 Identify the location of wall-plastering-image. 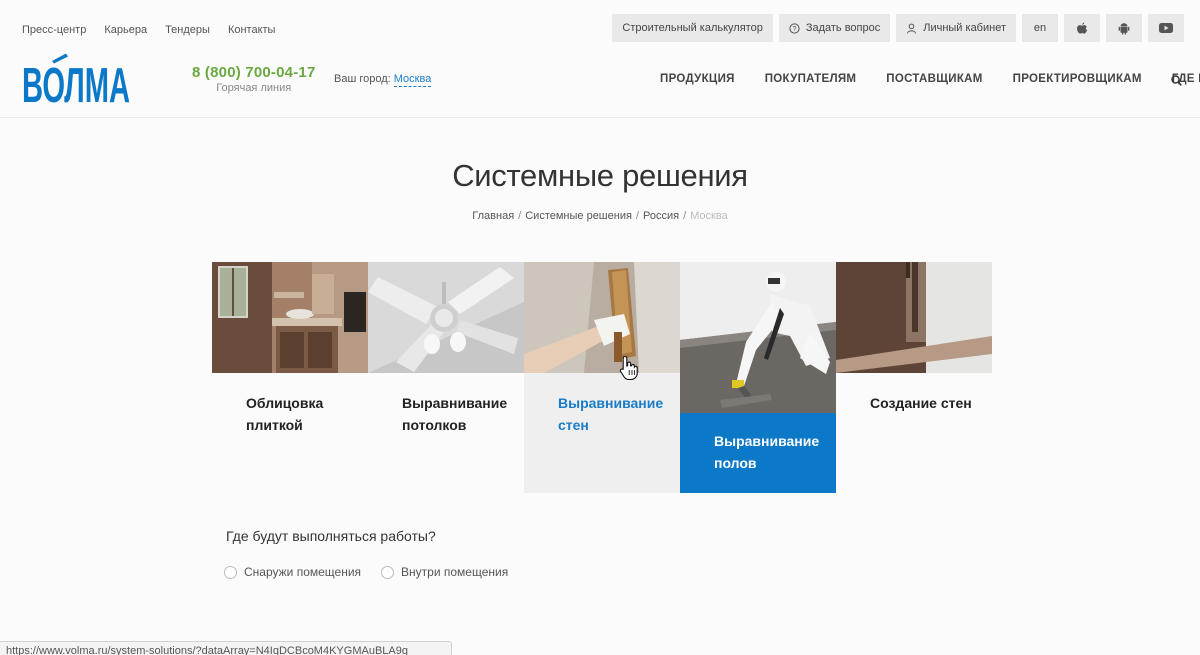
(602, 317).